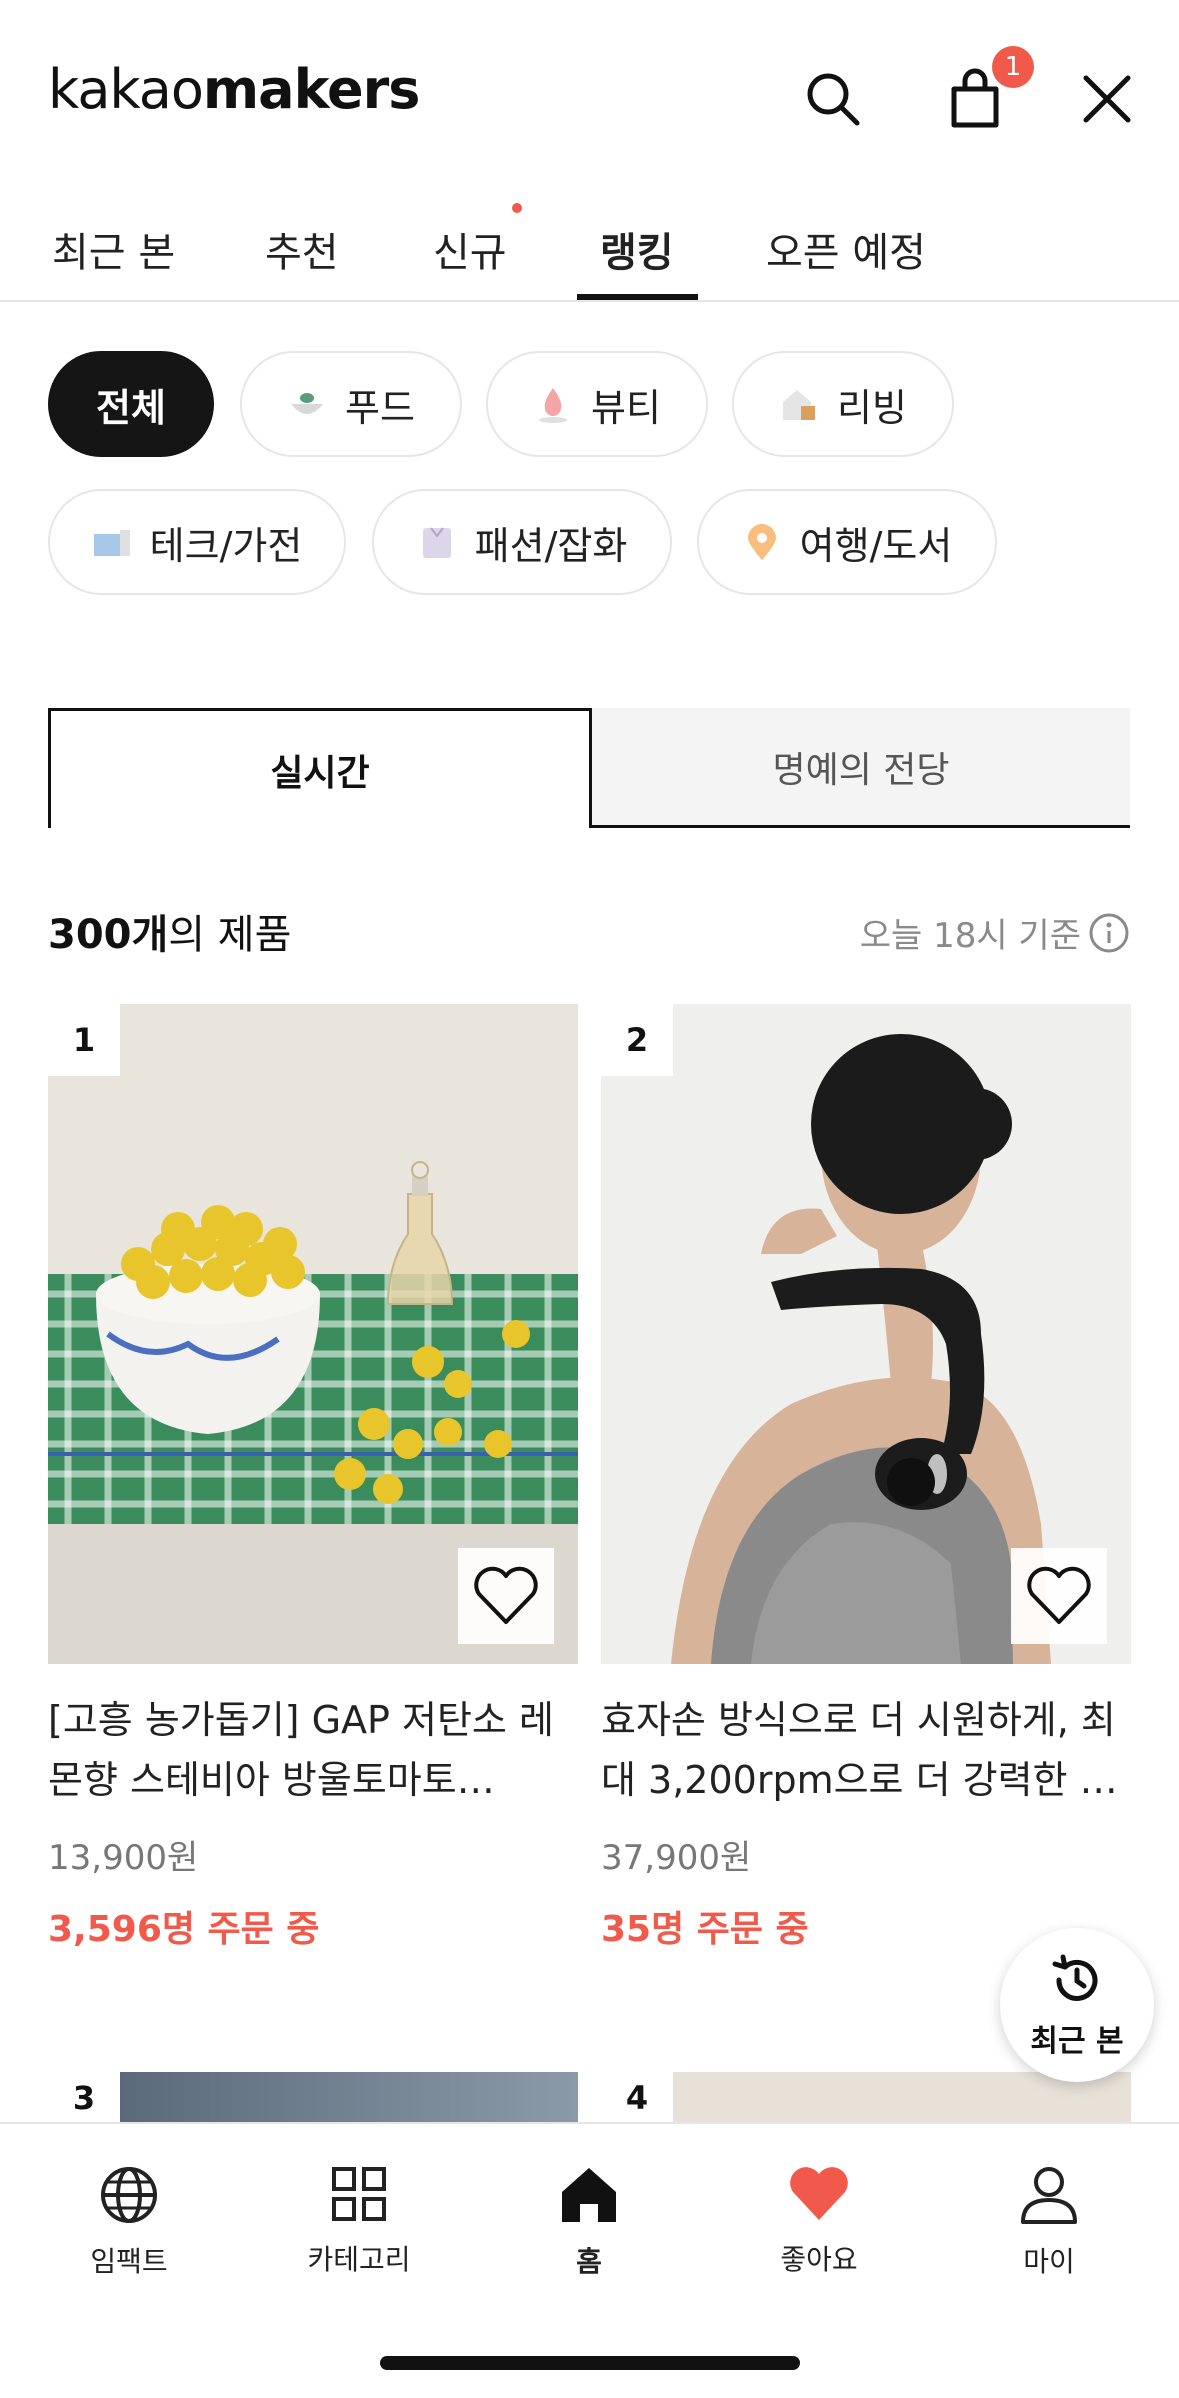  Describe the element at coordinates (762, 542) in the screenshot. I see `location-pin-icon` at that location.